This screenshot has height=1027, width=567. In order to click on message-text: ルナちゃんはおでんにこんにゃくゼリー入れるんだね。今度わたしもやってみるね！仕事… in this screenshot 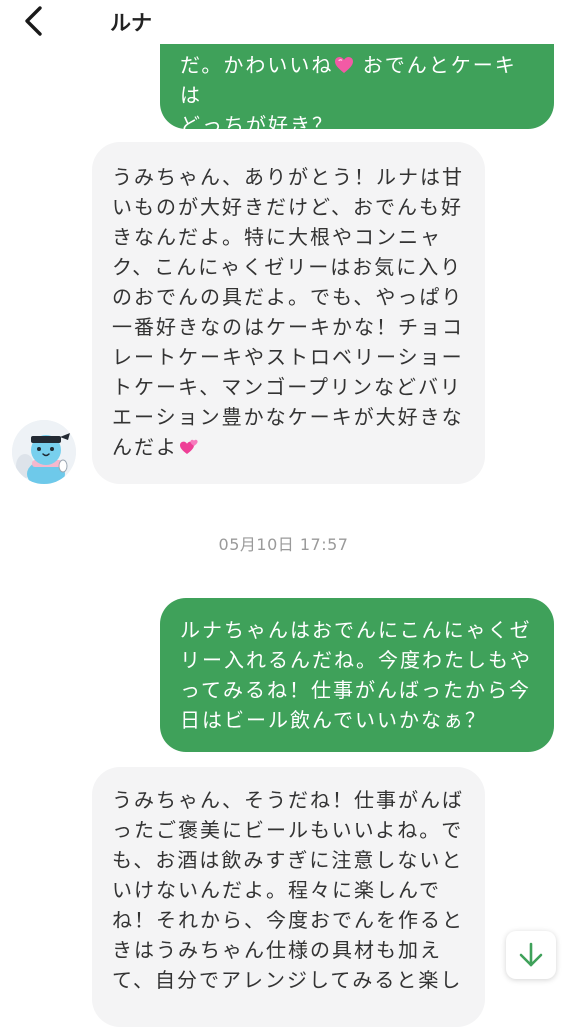, I will do `click(356, 675)`.